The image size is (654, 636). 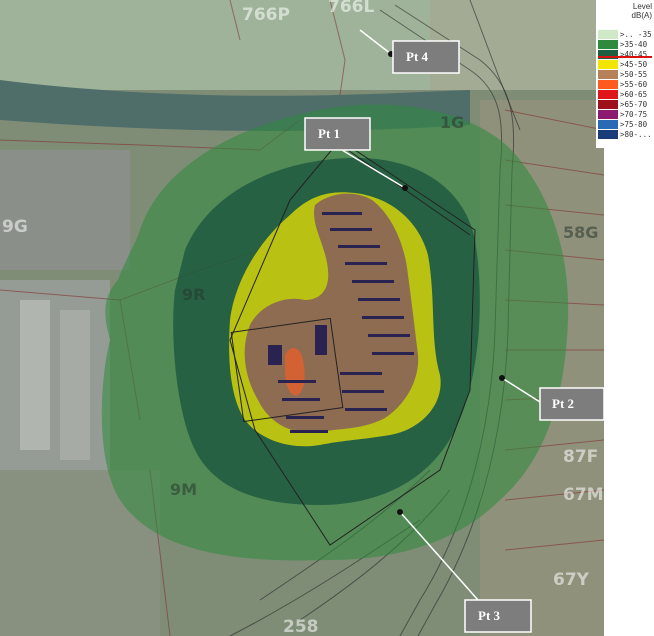 I want to click on pt3-box: Pt 3, so click(x=498, y=616).